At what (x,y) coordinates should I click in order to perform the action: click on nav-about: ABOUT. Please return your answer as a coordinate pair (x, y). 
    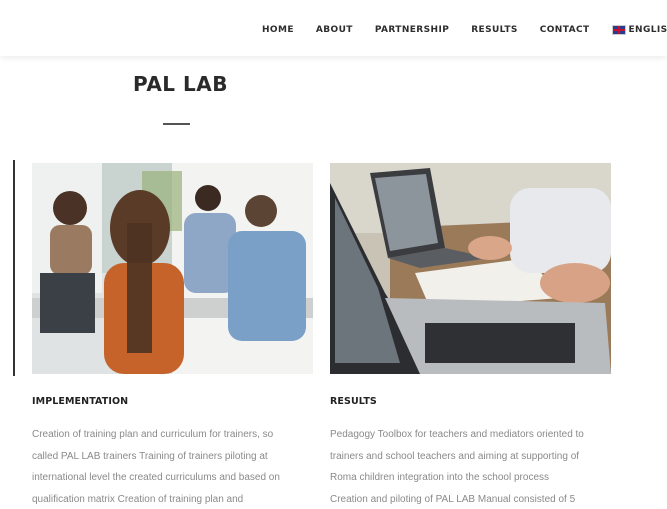
    Looking at the image, I should click on (334, 30).